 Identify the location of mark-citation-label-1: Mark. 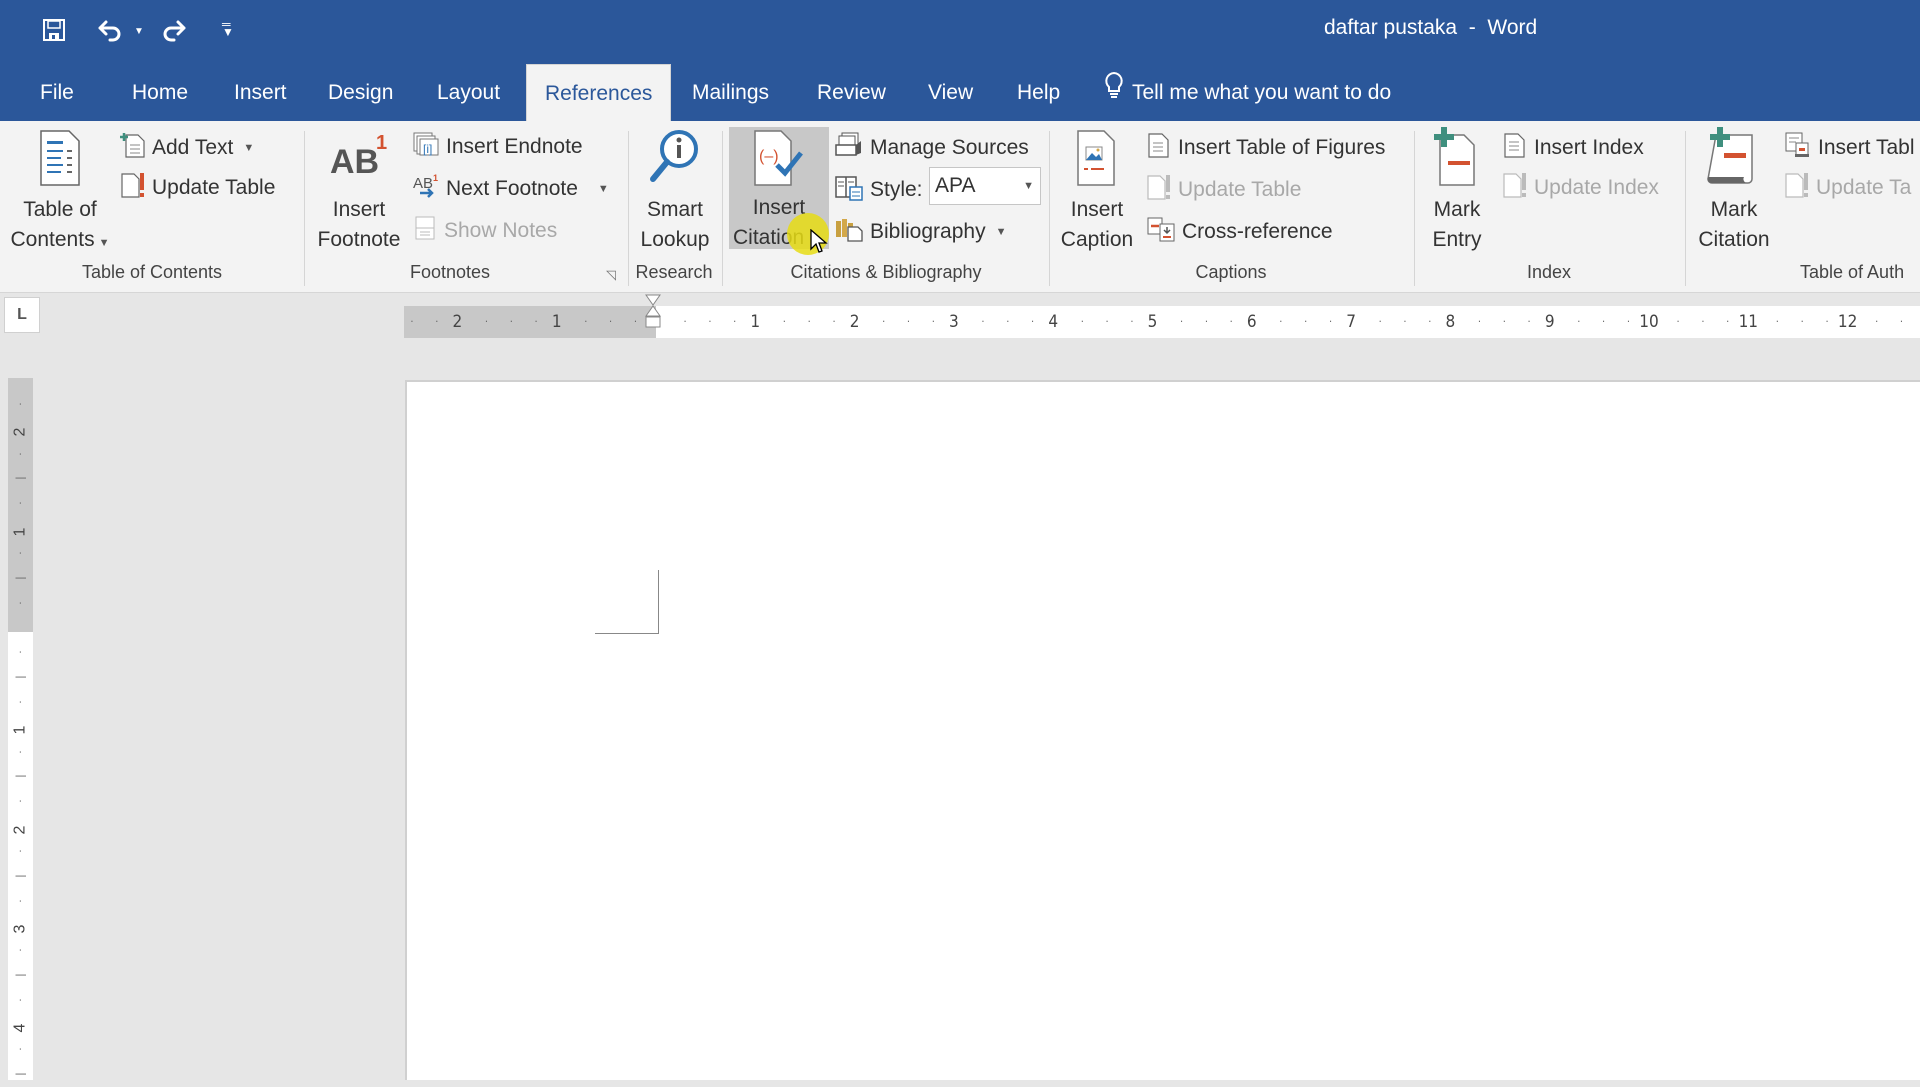
(1734, 209).